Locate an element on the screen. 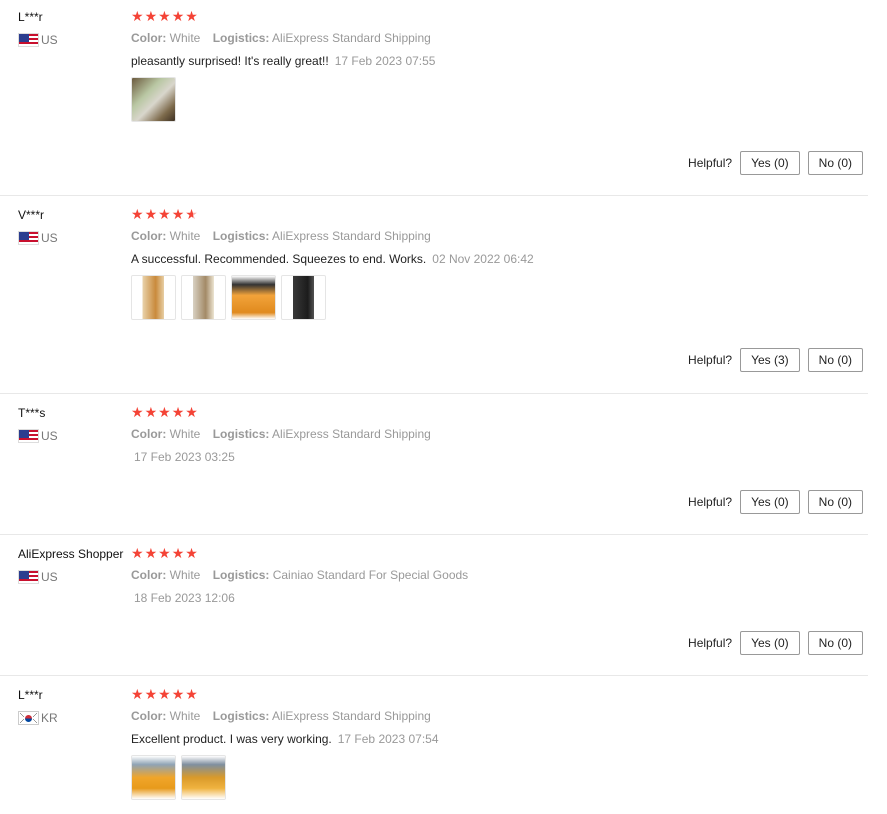  reviewer-name: T***s is located at coordinates (32, 413).